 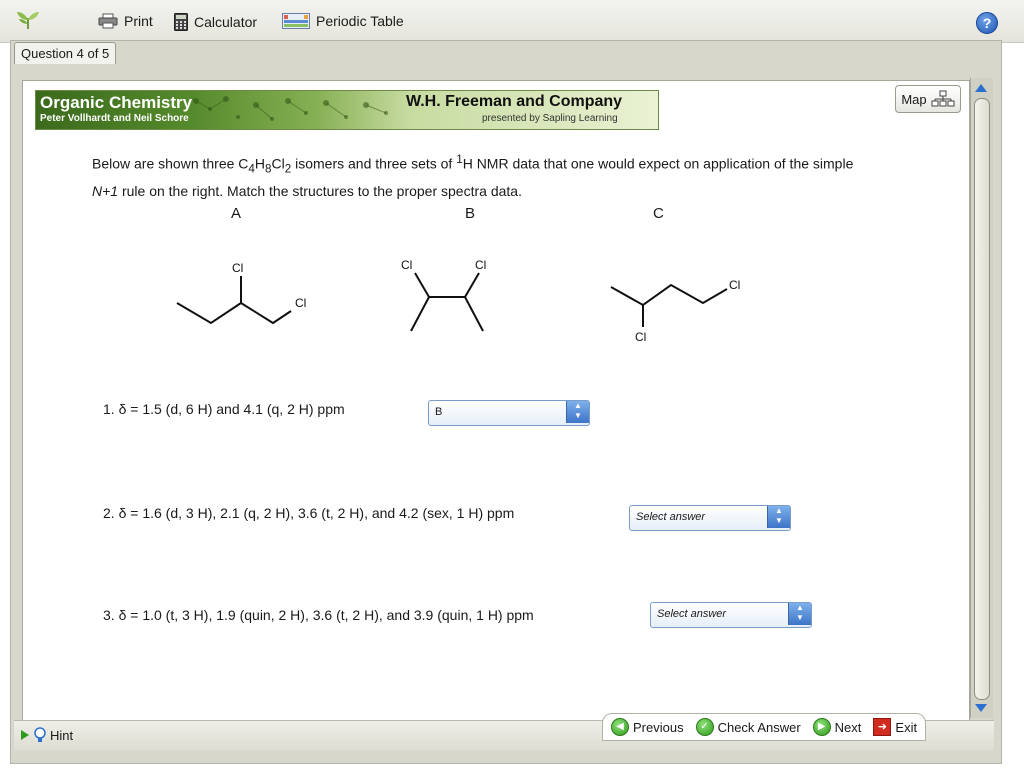 What do you see at coordinates (821, 727) in the screenshot?
I see `next-arrow-icon: ▶` at bounding box center [821, 727].